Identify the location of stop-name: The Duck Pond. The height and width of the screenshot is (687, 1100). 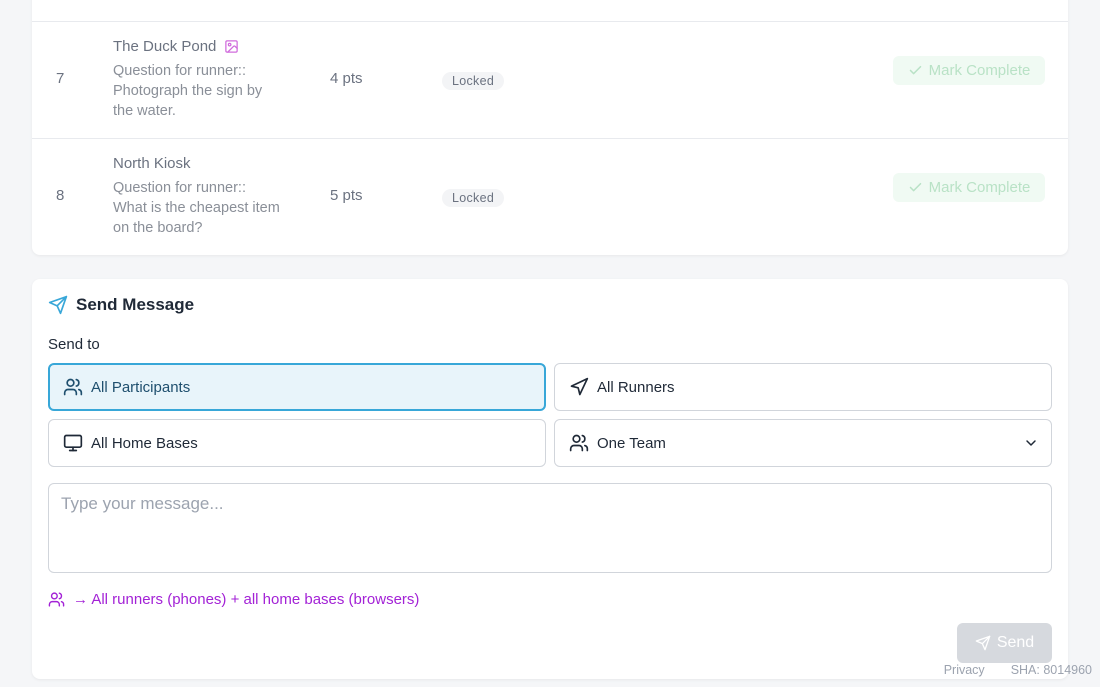
(165, 46).